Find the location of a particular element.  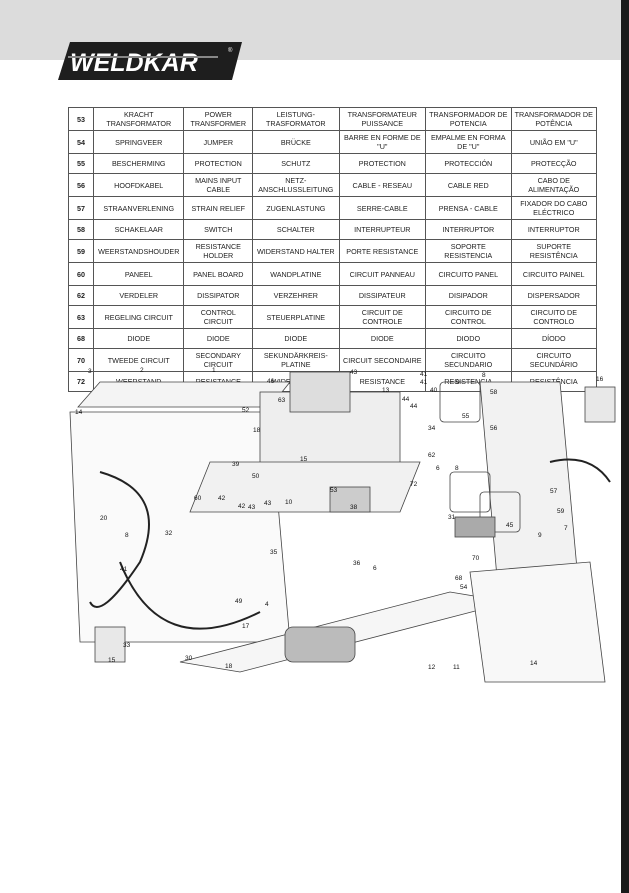

part-name: SOPORTE RESISTENCIA is located at coordinates (468, 251).